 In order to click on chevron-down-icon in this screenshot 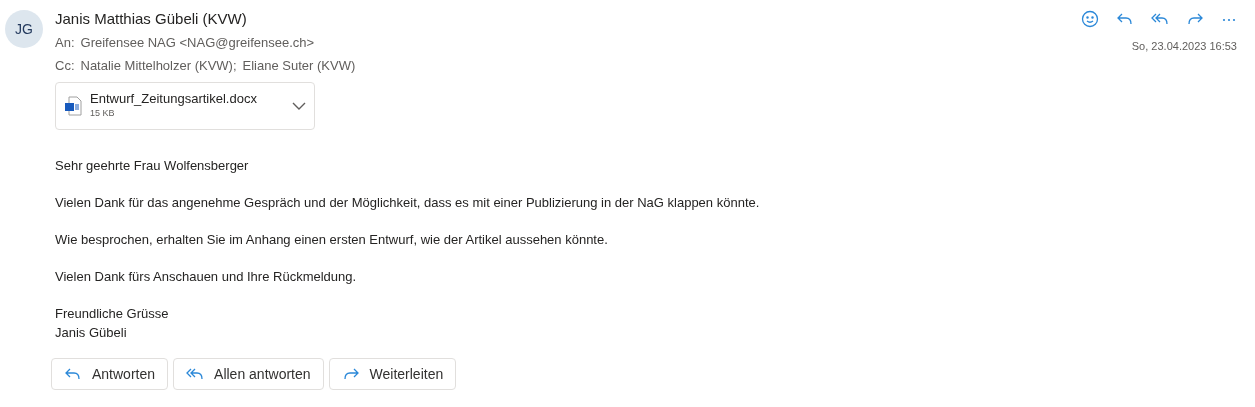, I will do `click(299, 106)`.